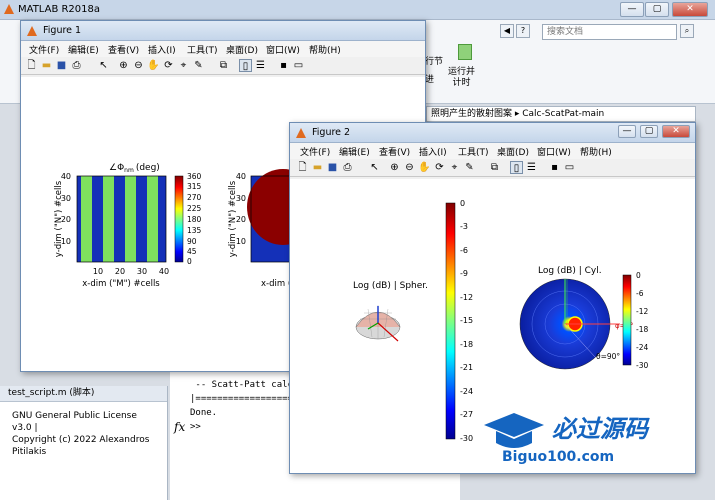  Describe the element at coordinates (194, 219) in the screenshot. I see `colorbar-tick: 180` at that location.